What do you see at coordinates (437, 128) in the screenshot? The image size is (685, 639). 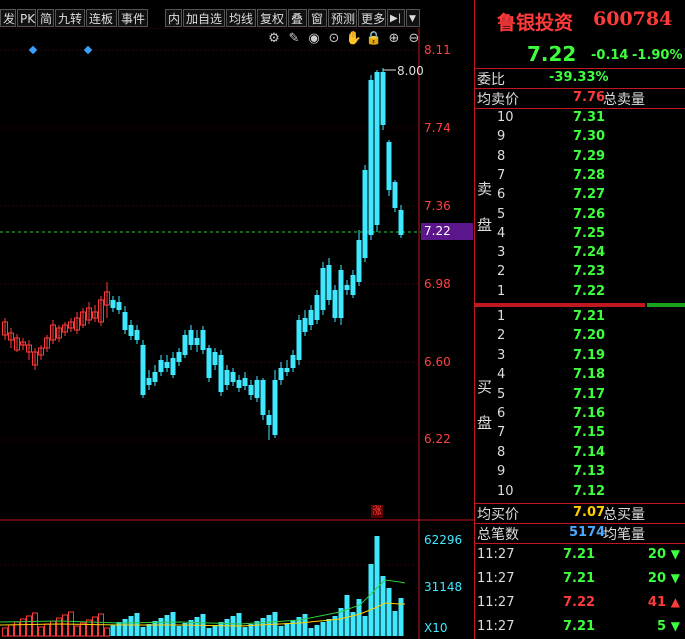 I see `price-axis-label: 7.74` at bounding box center [437, 128].